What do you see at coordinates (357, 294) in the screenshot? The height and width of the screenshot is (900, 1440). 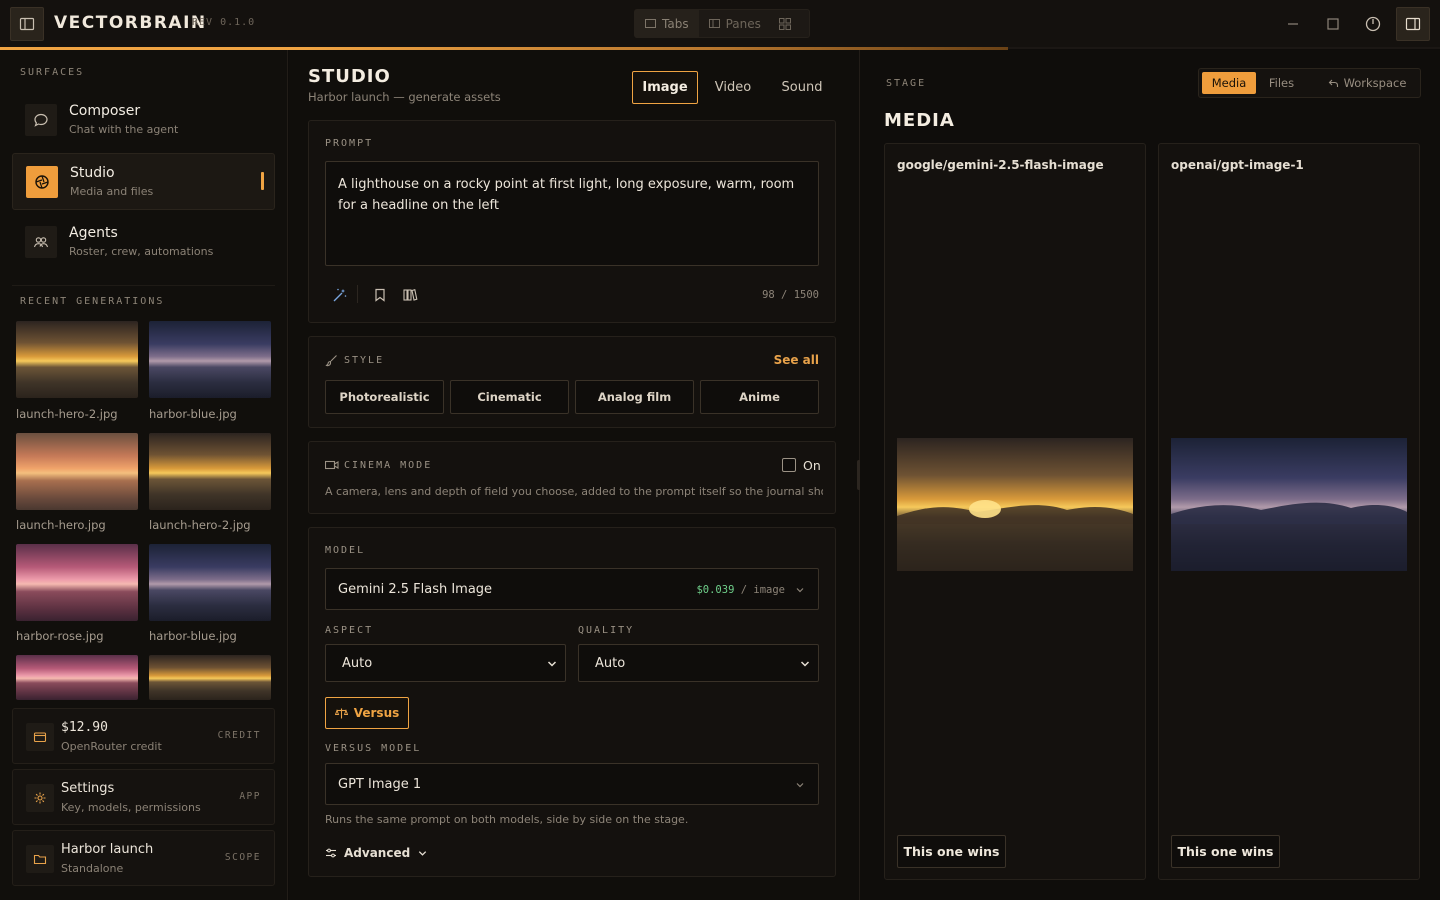 I see `toolbar-divider` at bounding box center [357, 294].